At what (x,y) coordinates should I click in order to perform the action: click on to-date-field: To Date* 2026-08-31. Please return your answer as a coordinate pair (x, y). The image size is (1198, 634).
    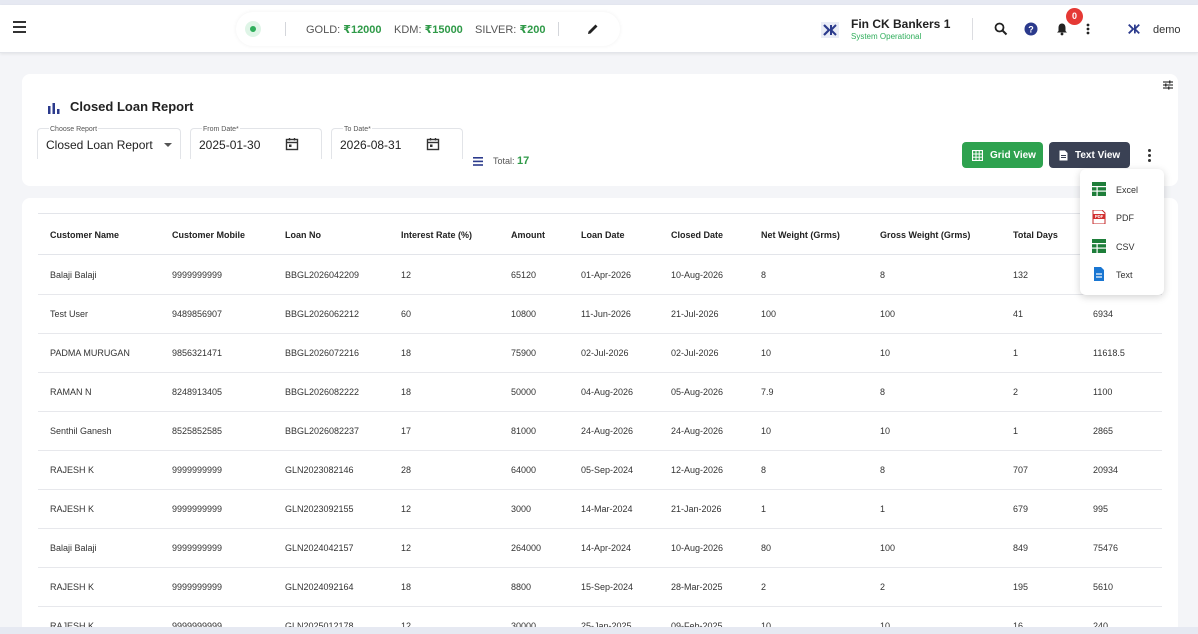
    Looking at the image, I should click on (397, 142).